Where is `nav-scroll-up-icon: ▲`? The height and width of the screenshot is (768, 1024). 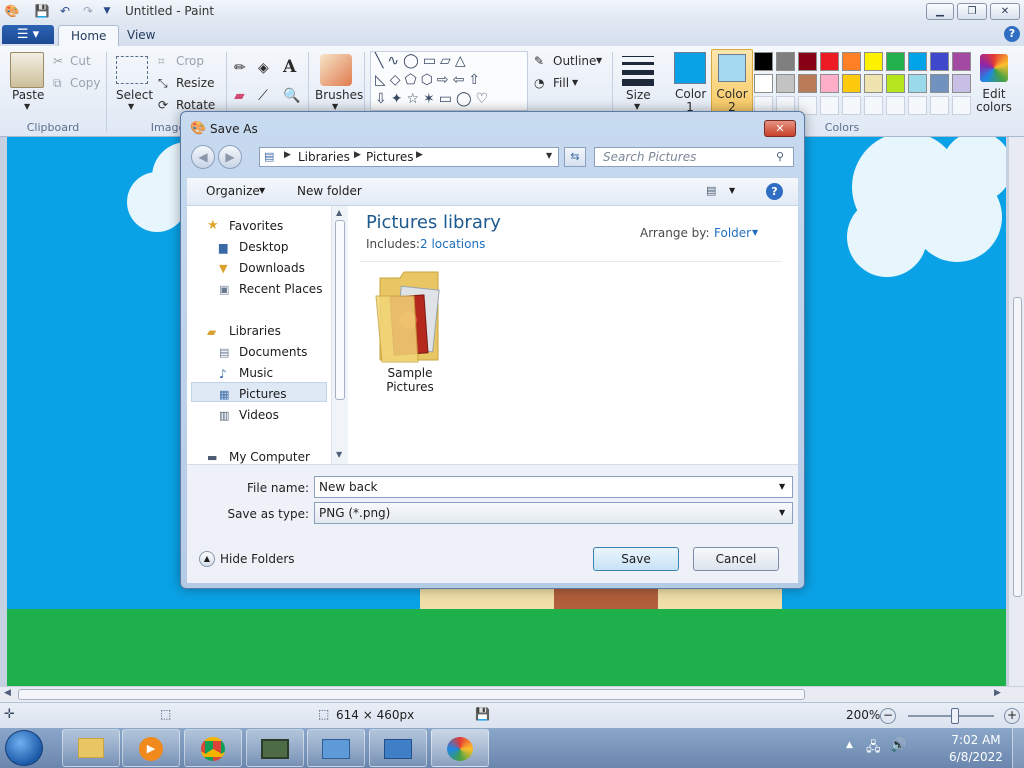
nav-scroll-up-icon: ▲ is located at coordinates (339, 212).